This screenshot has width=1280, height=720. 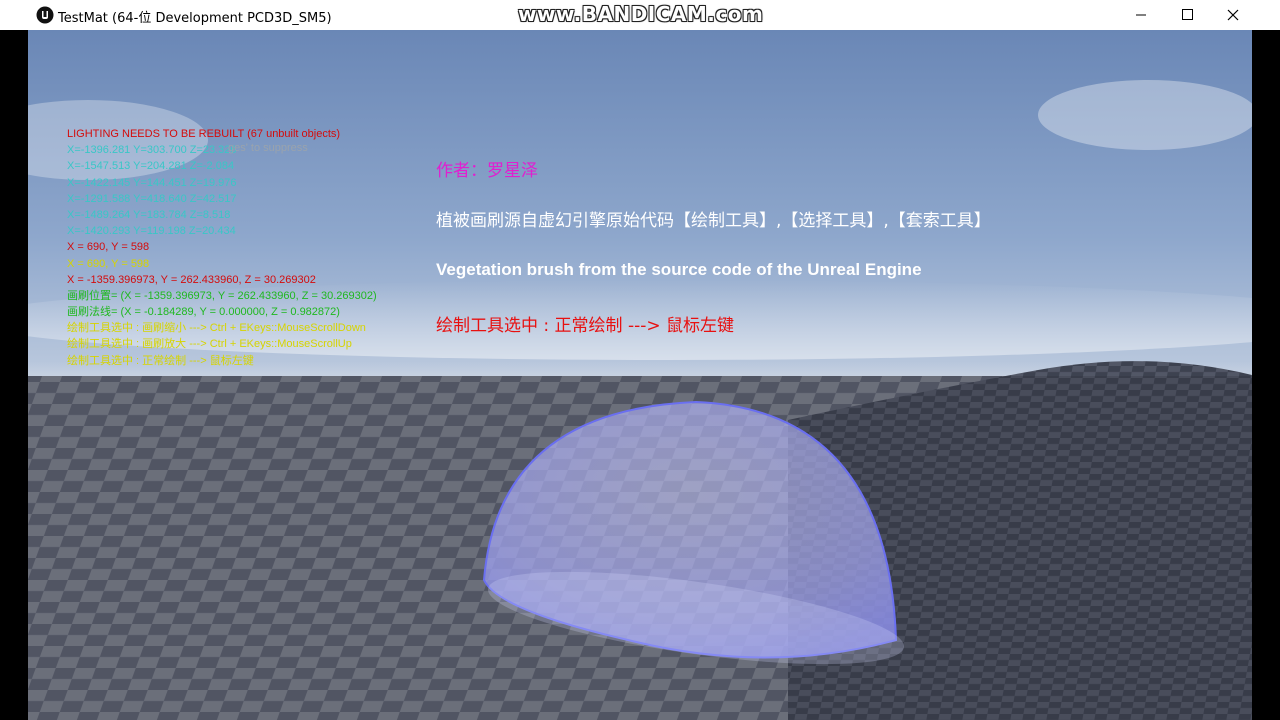 I want to click on close-button, so click(x=1233, y=15).